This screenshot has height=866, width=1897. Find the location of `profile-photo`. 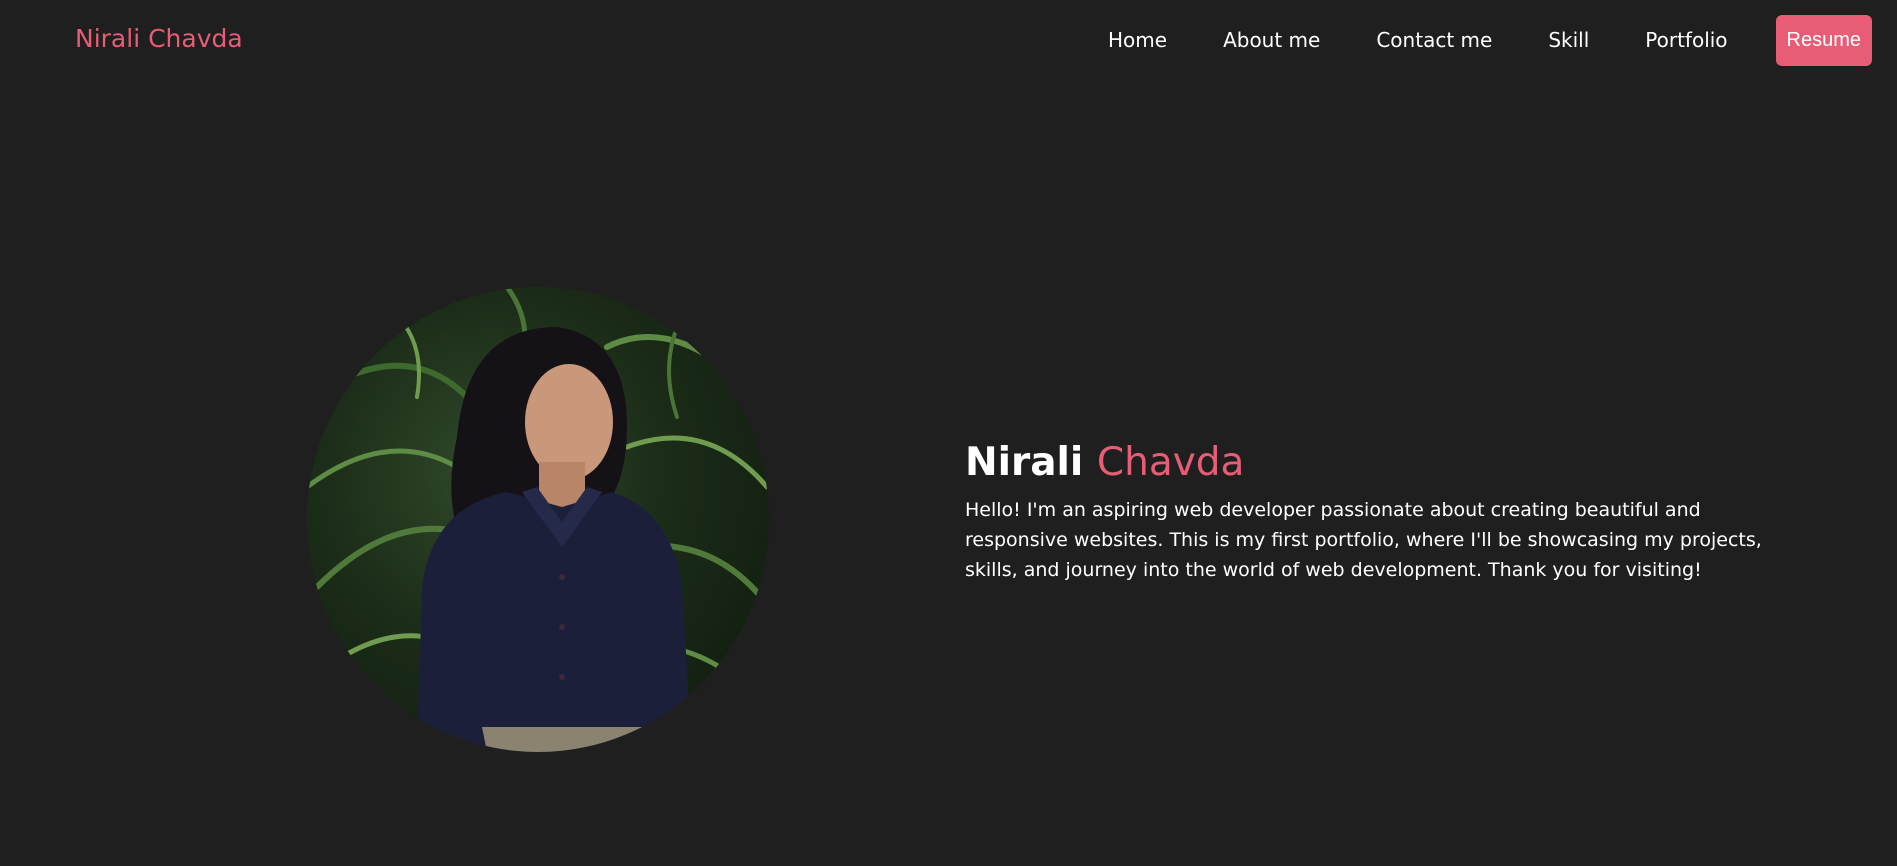

profile-photo is located at coordinates (538, 519).